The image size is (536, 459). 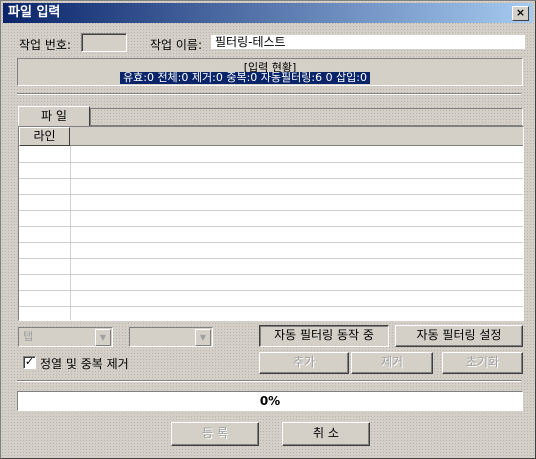 I want to click on progress-bar: 0%, so click(x=270, y=401).